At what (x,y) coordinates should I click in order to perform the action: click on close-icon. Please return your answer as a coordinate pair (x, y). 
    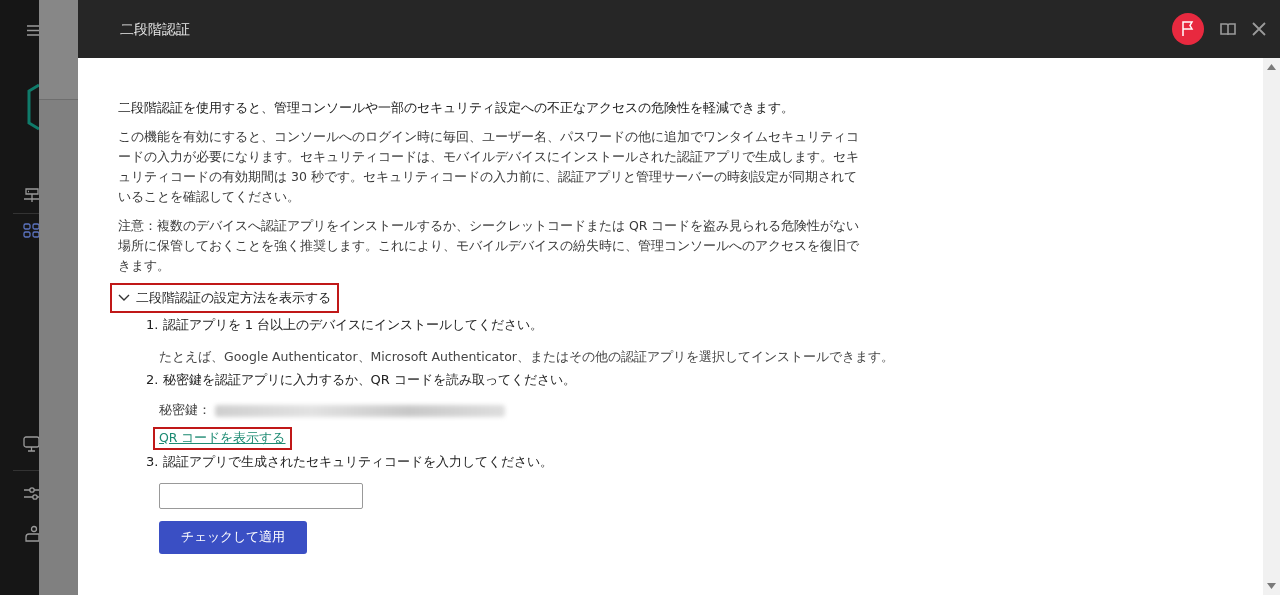
    Looking at the image, I should click on (1259, 29).